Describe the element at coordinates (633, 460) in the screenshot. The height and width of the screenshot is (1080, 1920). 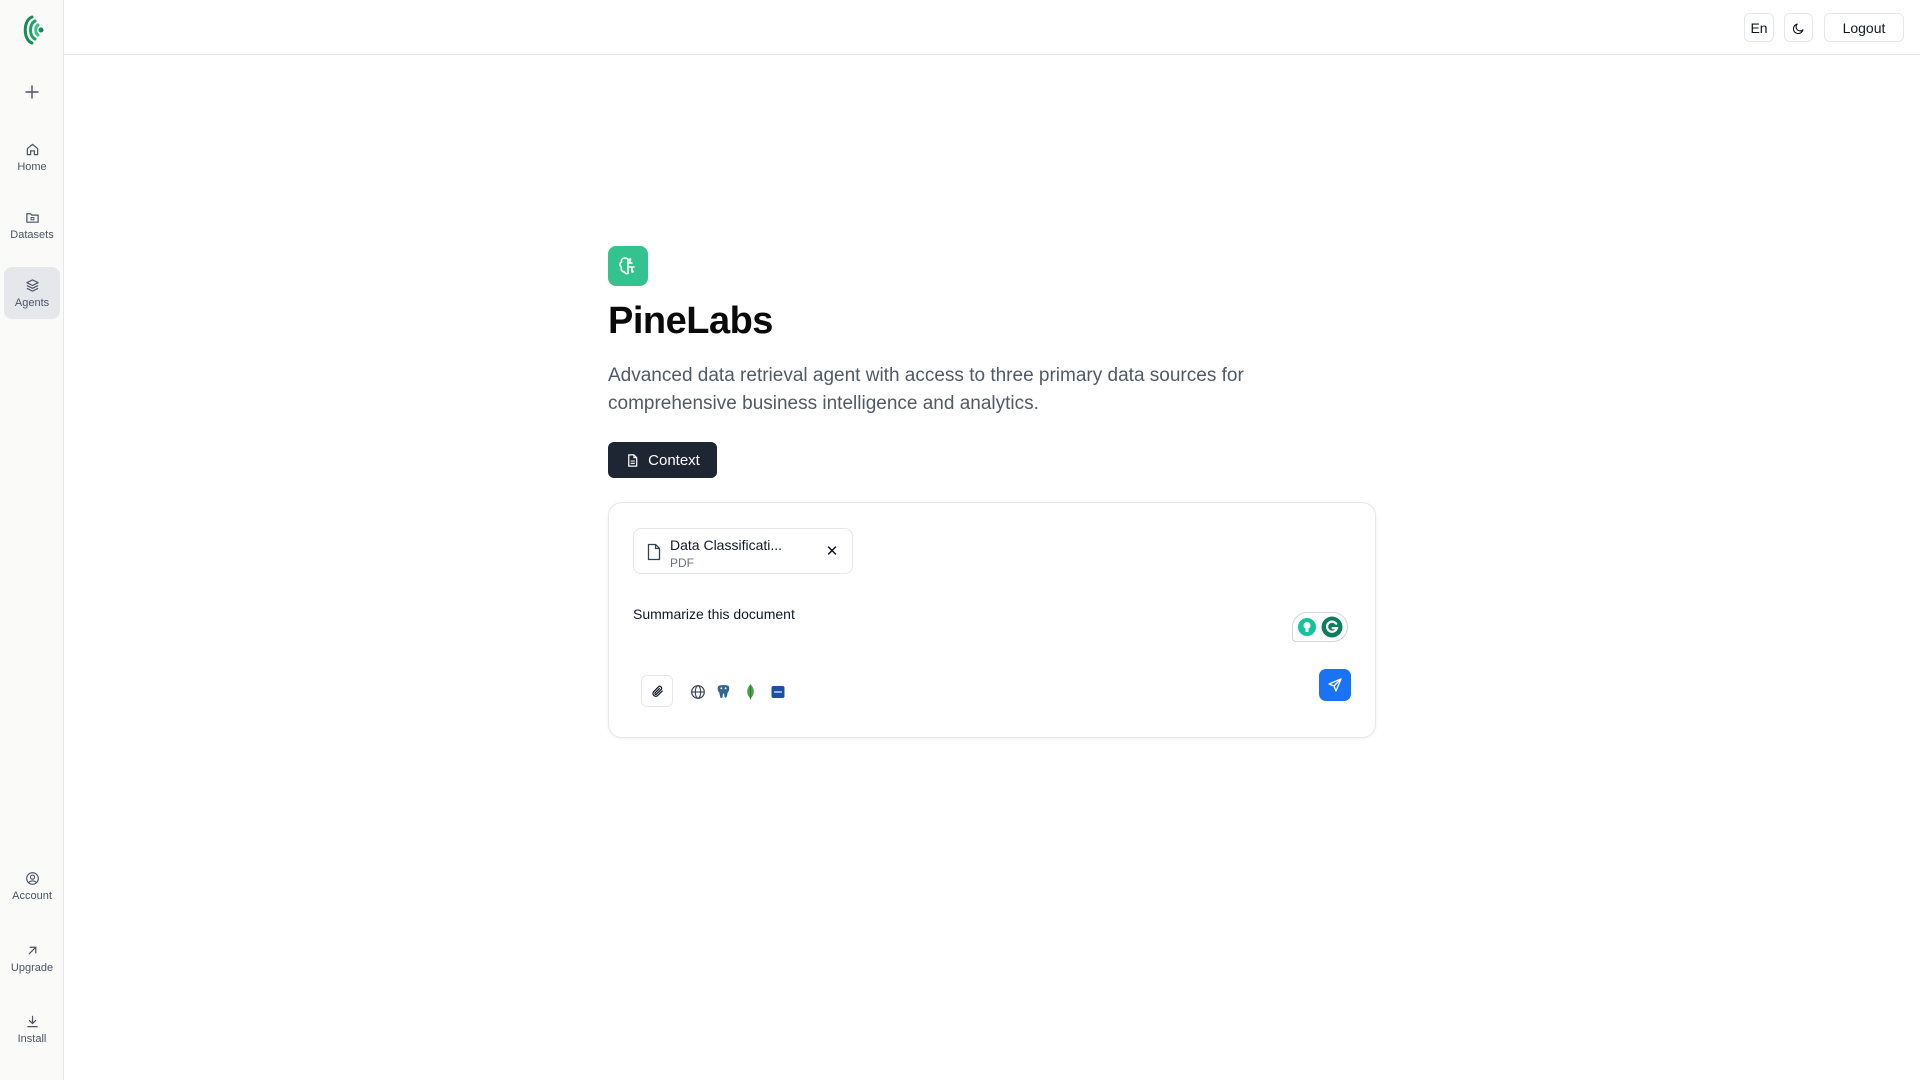
I see `document-icon` at that location.